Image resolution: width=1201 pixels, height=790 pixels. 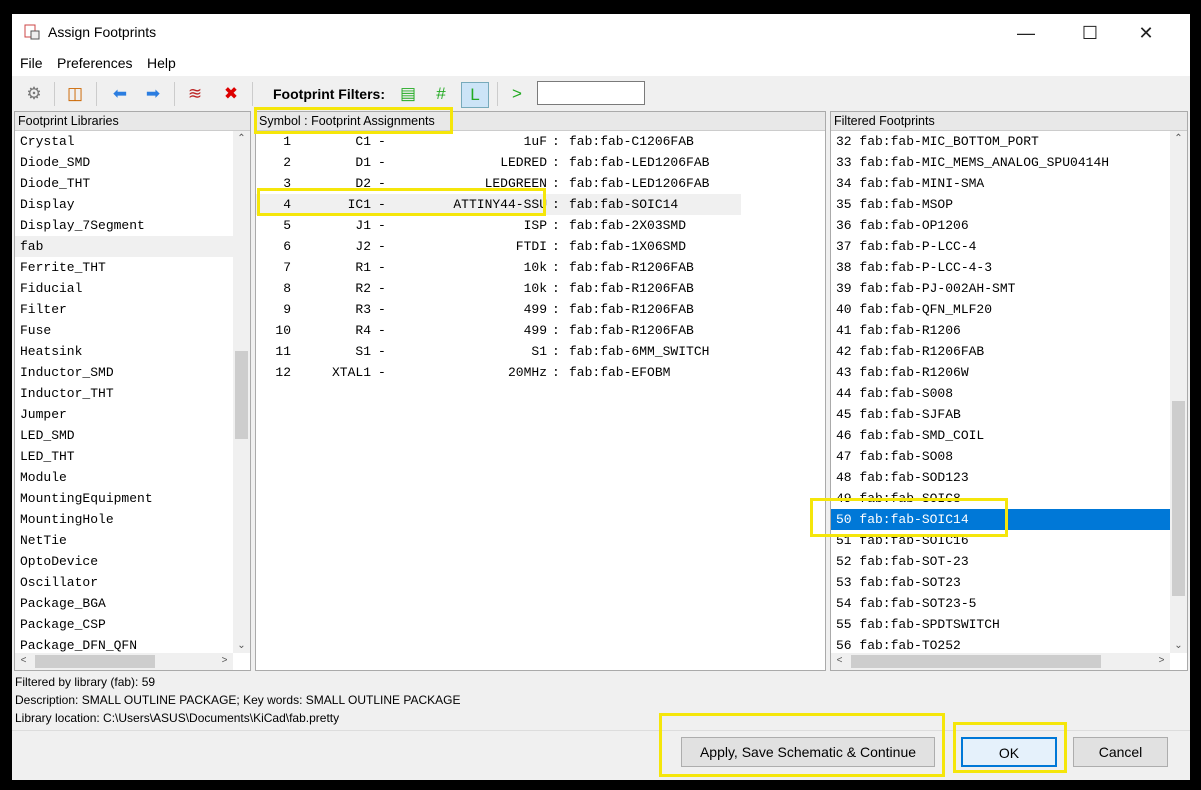 What do you see at coordinates (231, 94) in the screenshot?
I see `delete-associations-icon: ✖` at bounding box center [231, 94].